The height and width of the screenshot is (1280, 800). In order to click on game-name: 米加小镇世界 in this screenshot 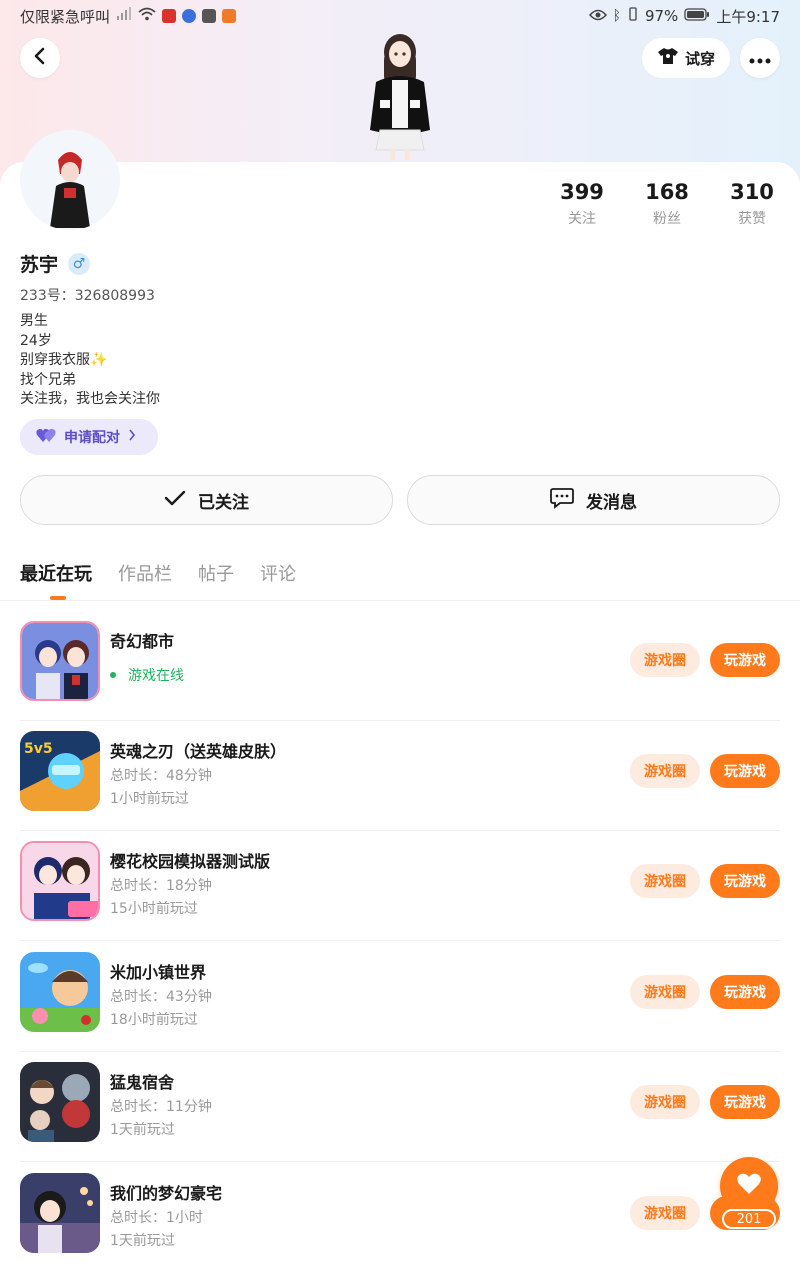, I will do `click(158, 972)`.